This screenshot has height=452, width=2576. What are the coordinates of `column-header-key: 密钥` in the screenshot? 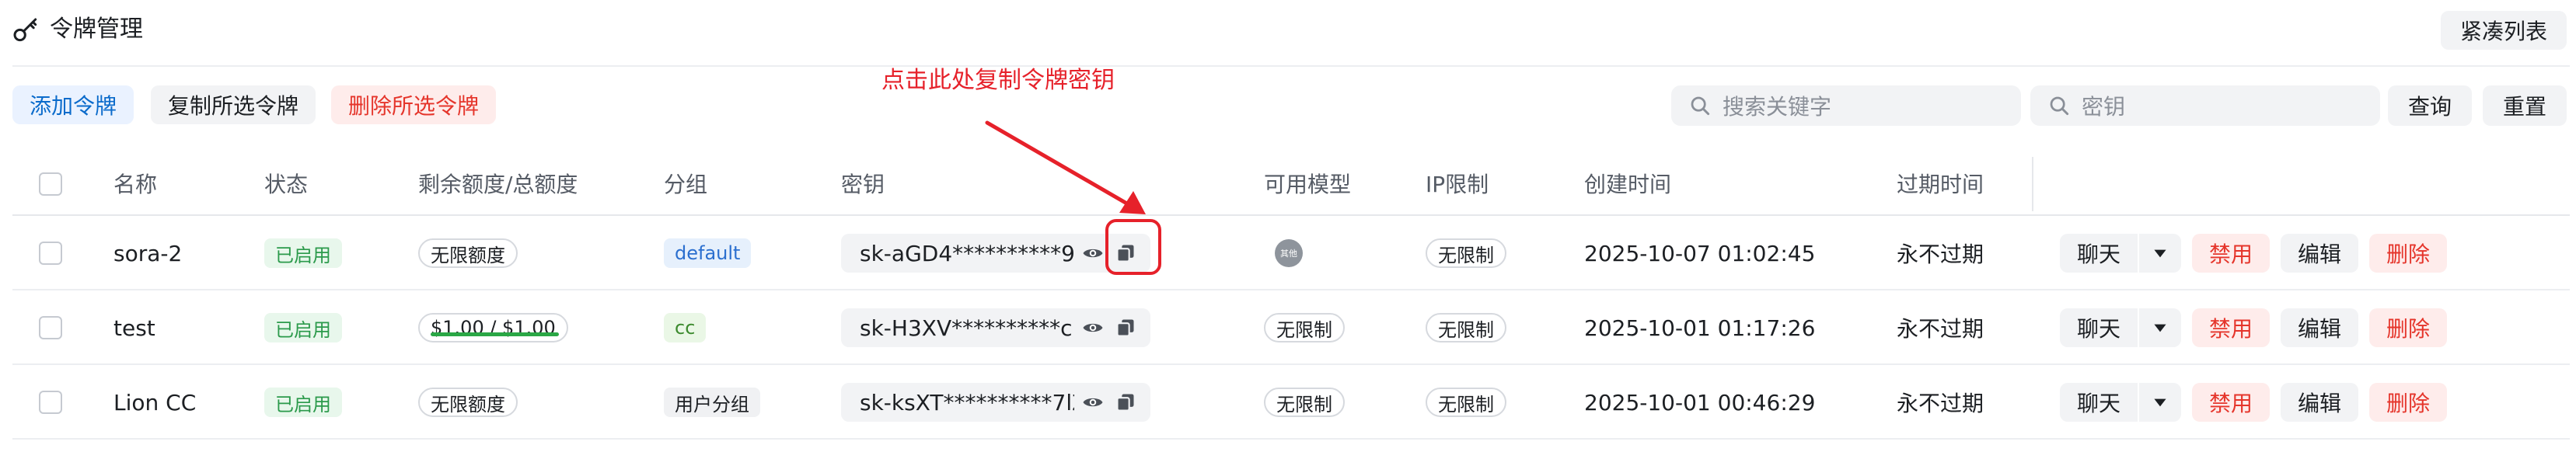 It's located at (863, 184).